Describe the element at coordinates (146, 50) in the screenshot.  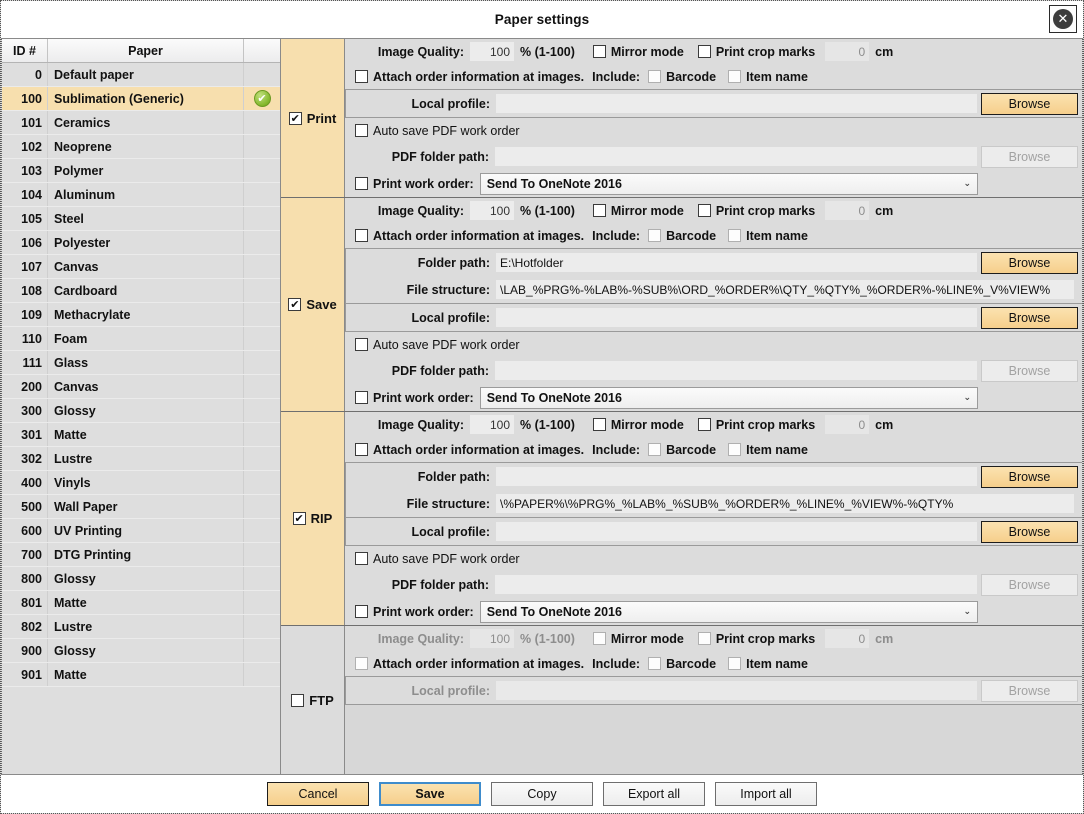
I see `column-header-paper: Paper` at that location.